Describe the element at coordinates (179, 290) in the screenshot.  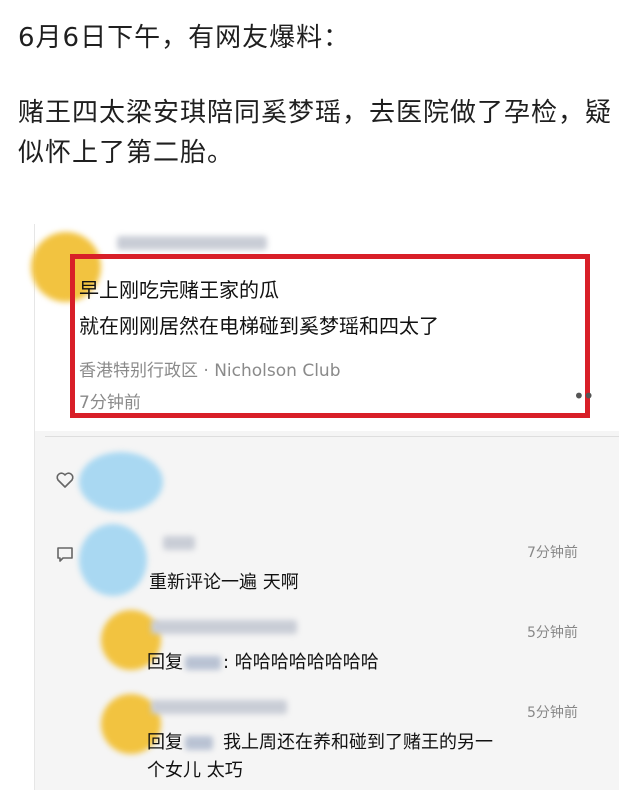
I see `post-text-line-1: 早上刚吃完赌王家的瓜` at that location.